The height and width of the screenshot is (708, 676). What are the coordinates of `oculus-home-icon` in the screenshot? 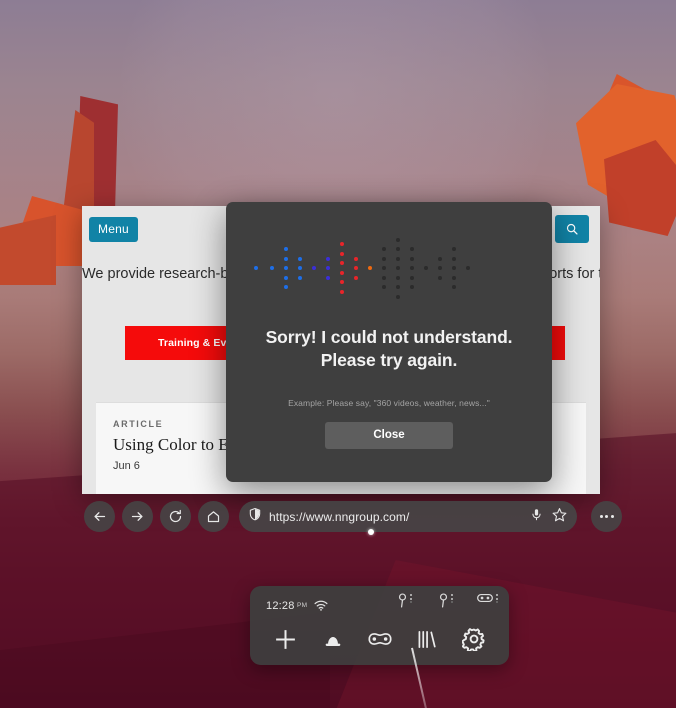 It's located at (332, 641).